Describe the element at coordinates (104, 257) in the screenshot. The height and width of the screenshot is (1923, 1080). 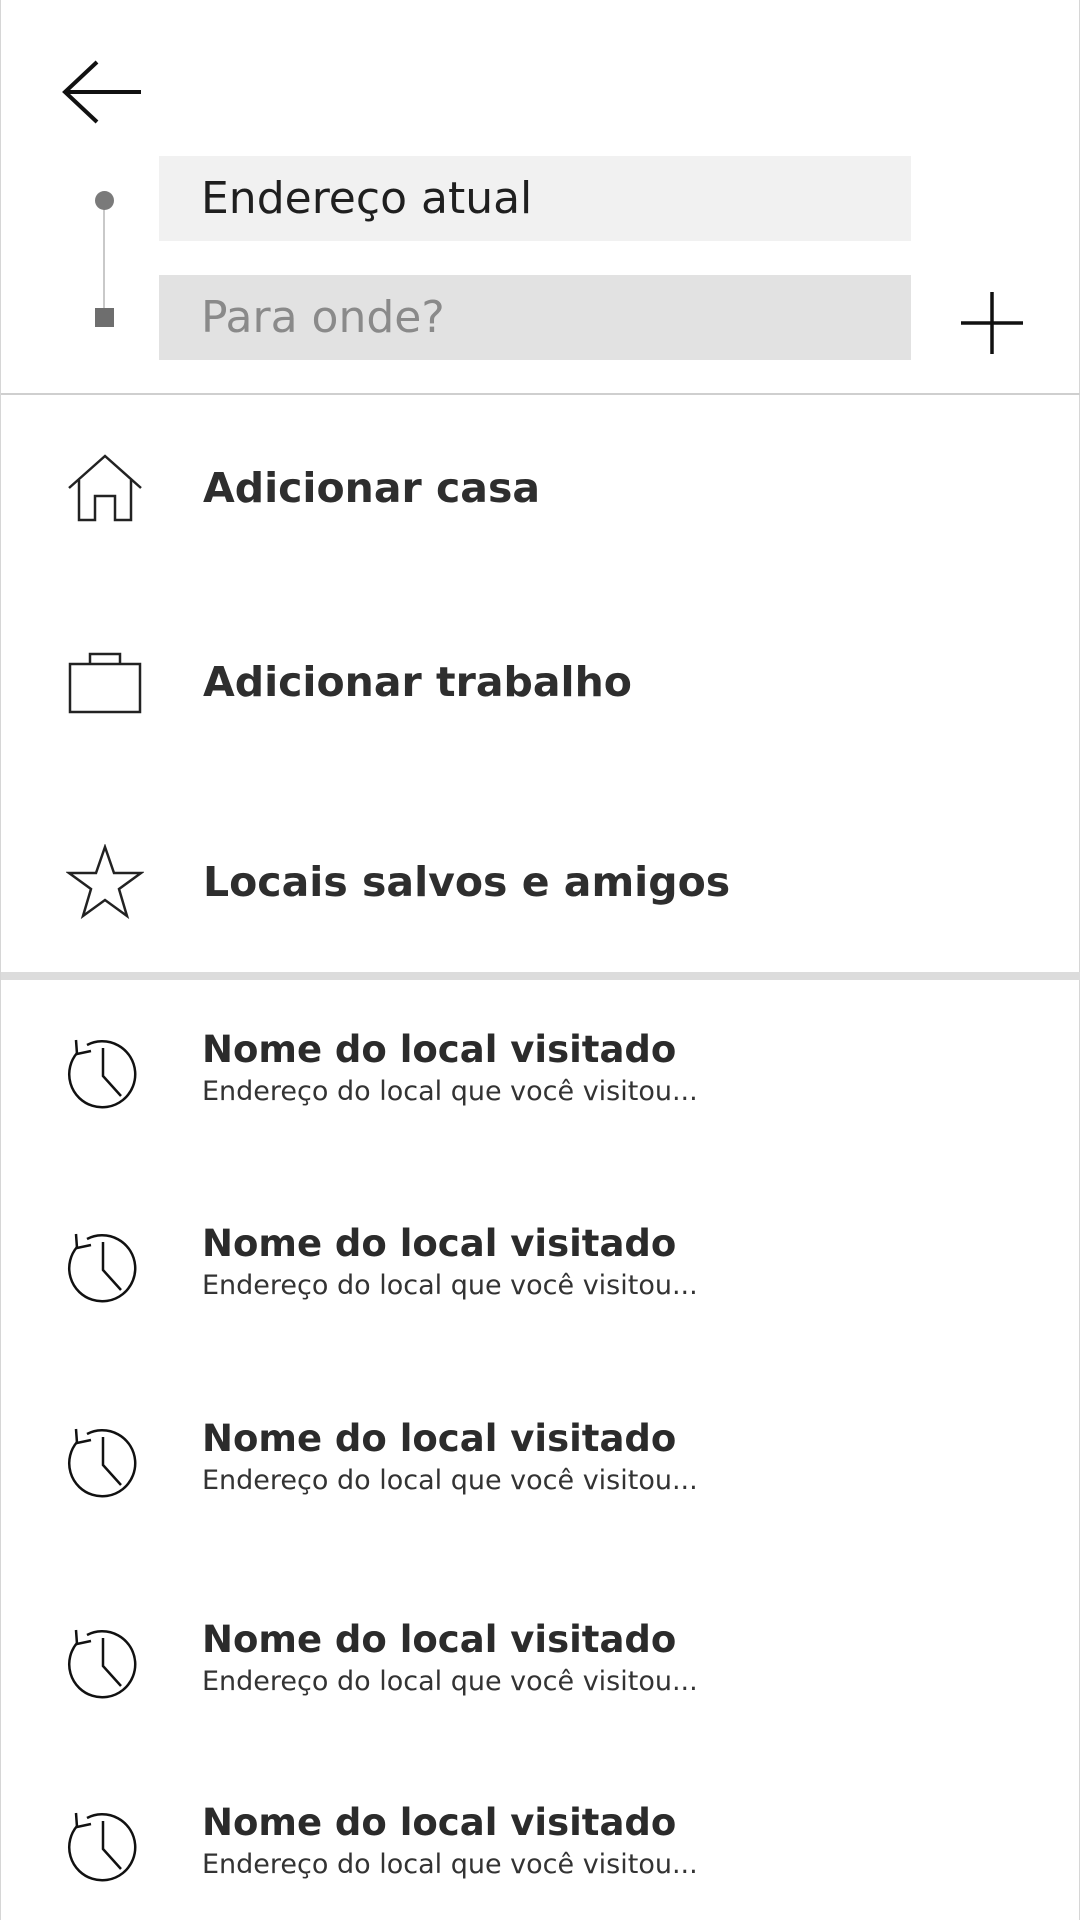
I see `route-connector-line` at that location.